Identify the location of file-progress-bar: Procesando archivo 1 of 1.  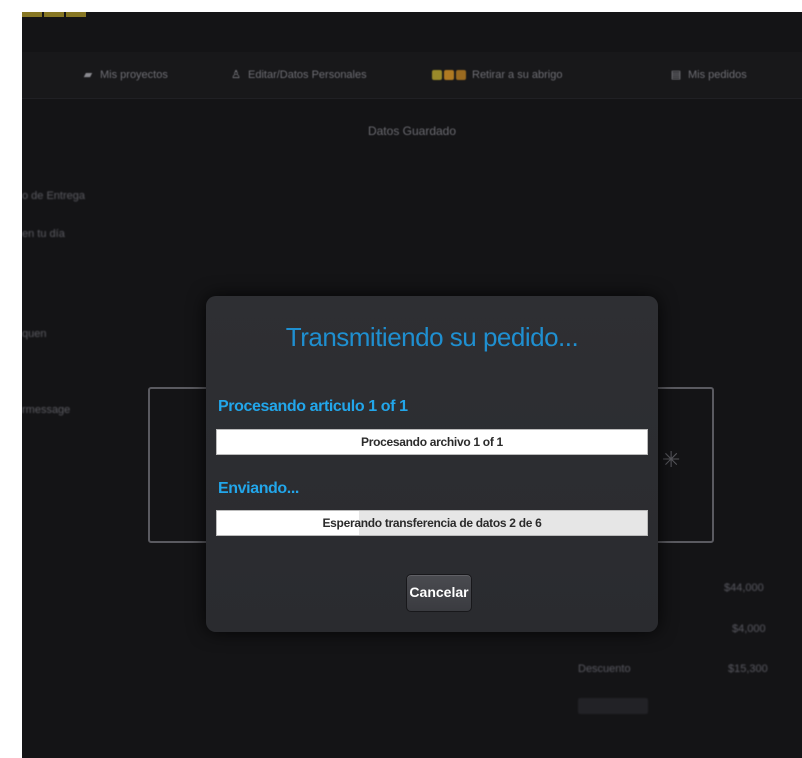
(432, 442).